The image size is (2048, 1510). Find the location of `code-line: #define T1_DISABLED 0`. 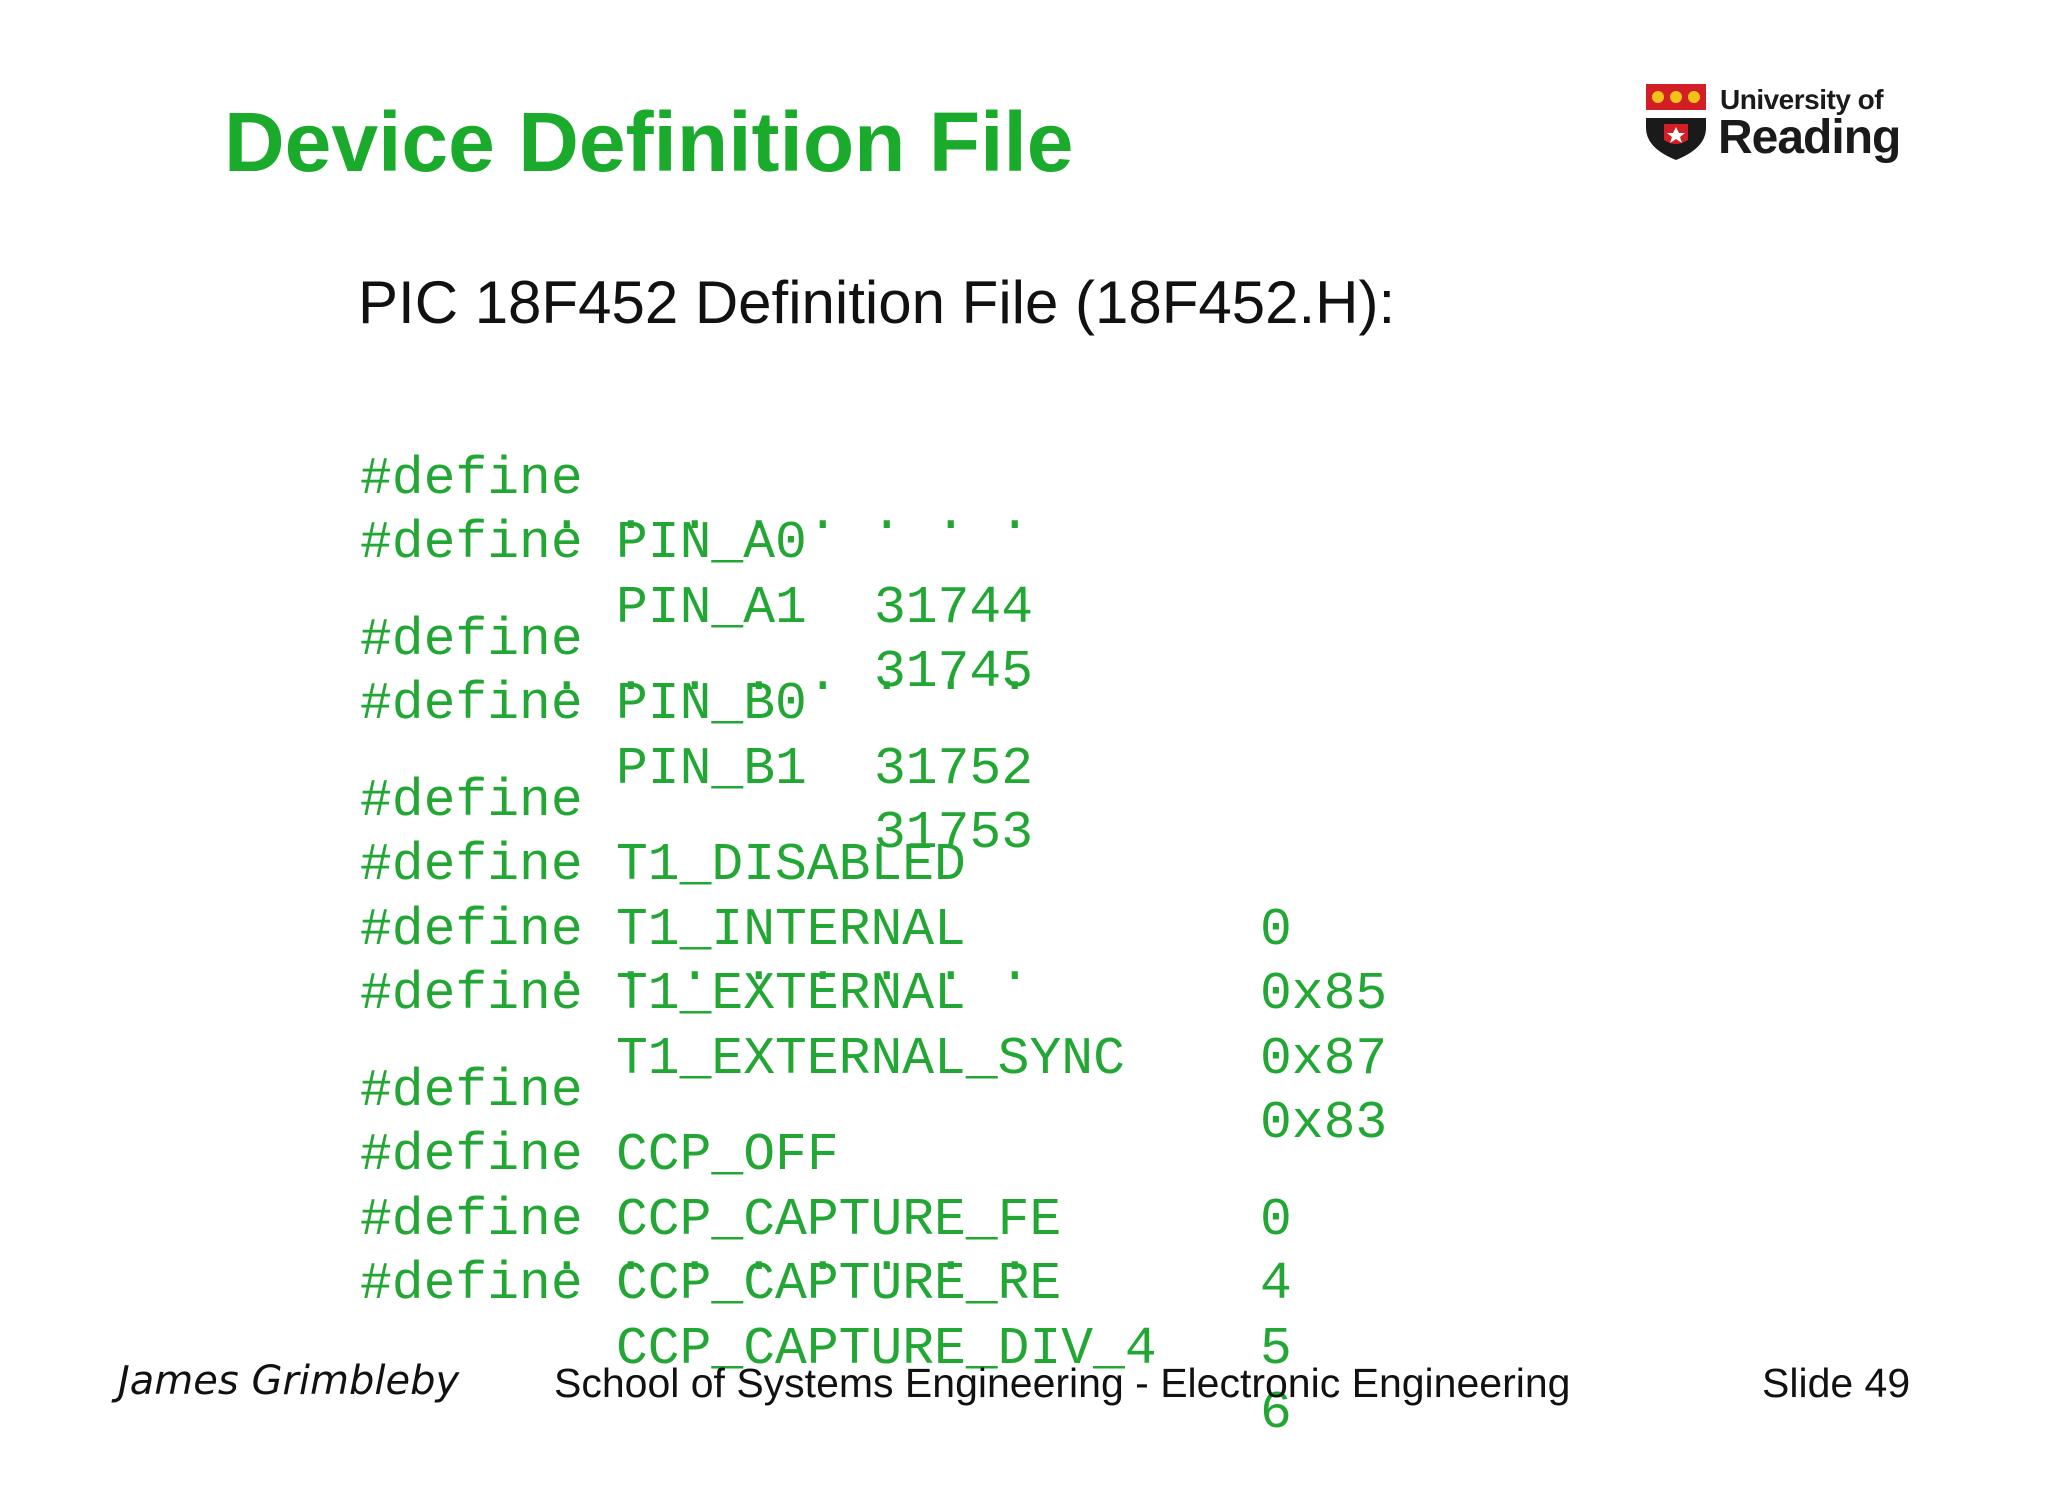

code-line: #define T1_DISABLED 0 is located at coordinates (980, 832).